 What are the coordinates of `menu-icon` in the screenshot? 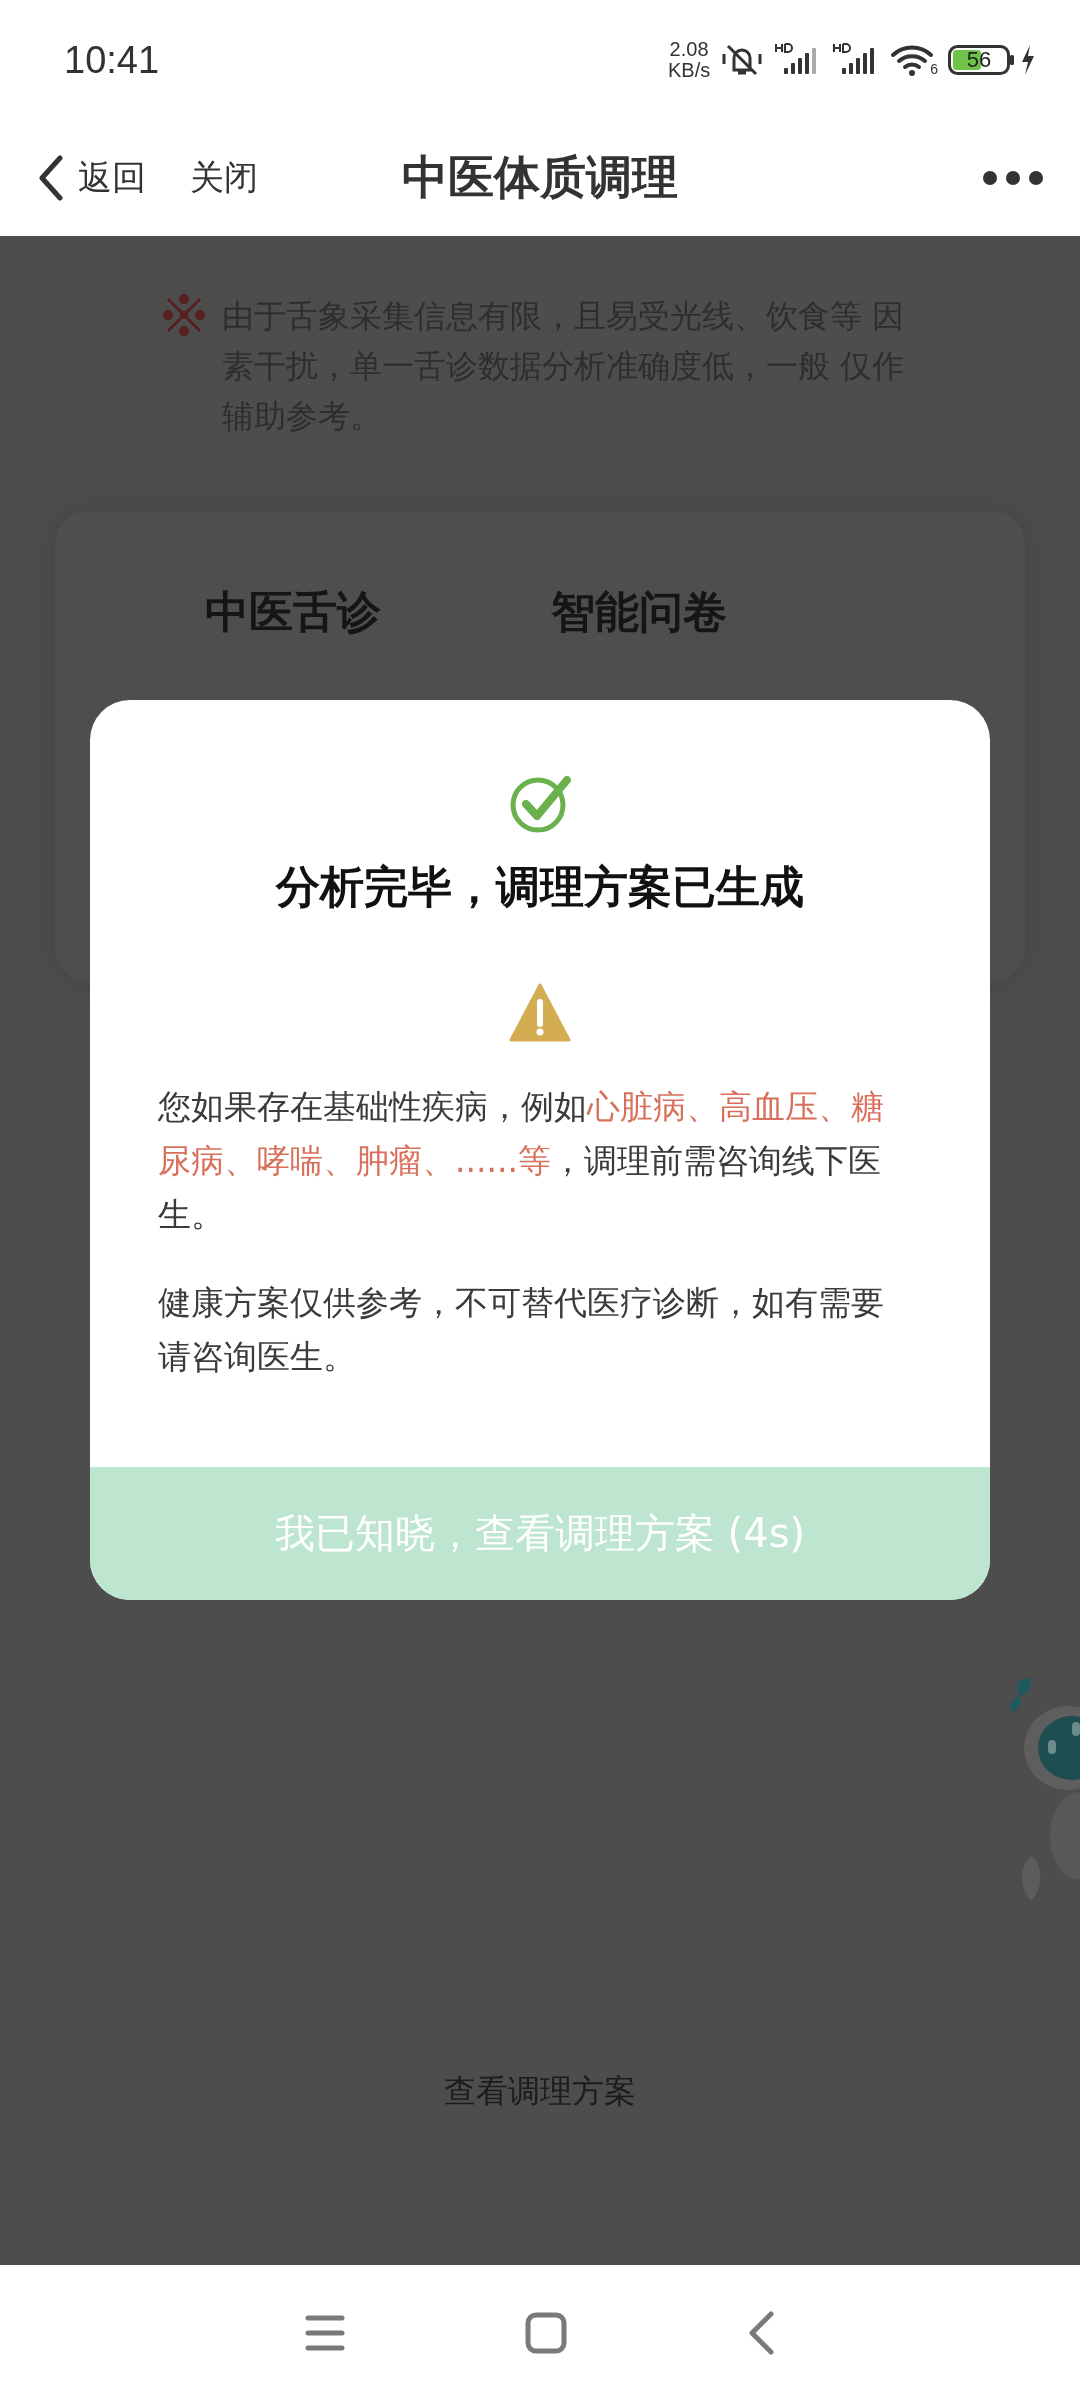 It's located at (325, 2332).